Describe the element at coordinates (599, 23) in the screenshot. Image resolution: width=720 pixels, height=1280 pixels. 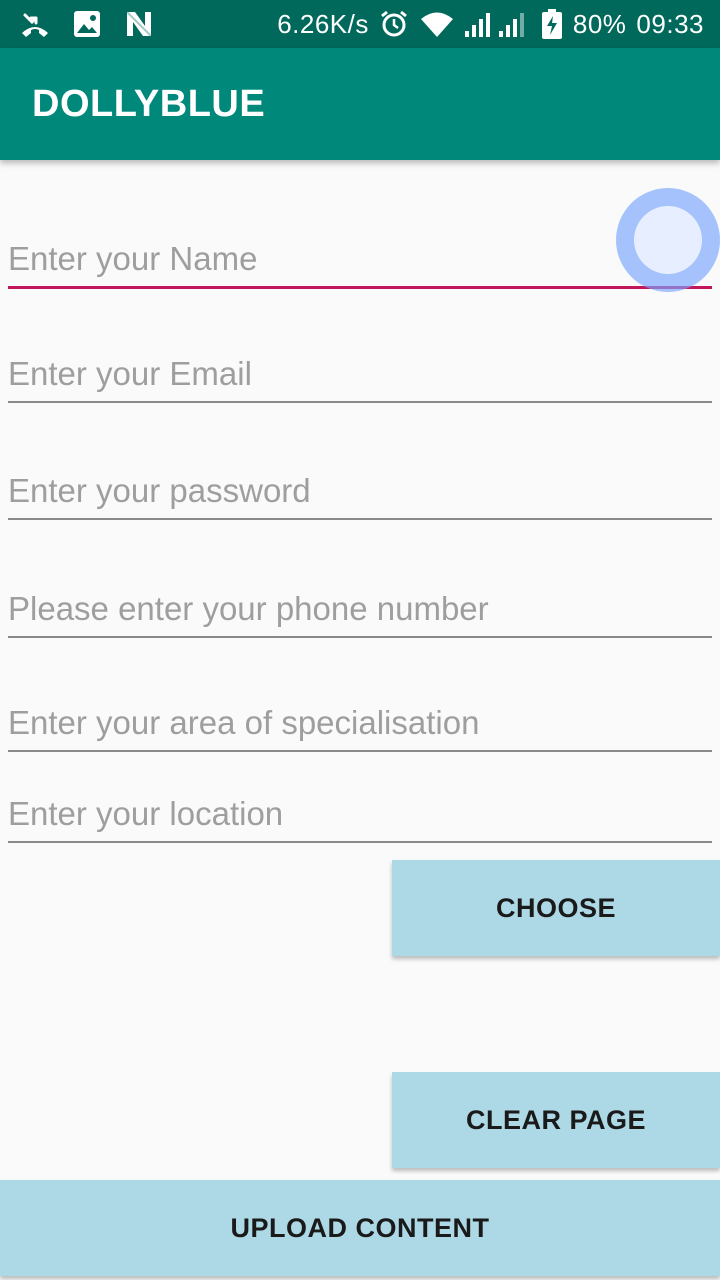
I see `battery-level: 80%` at that location.